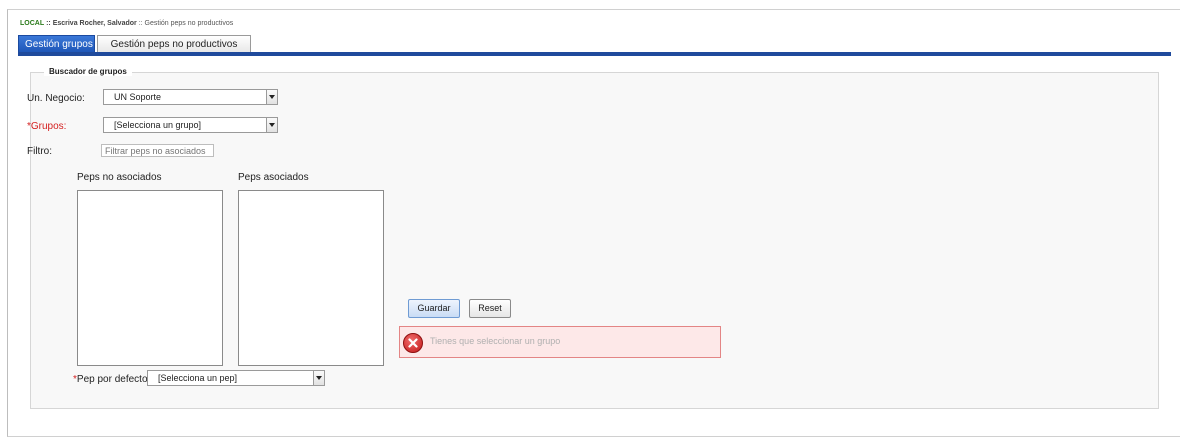 This screenshot has height=439, width=1181. I want to click on reset-button: Reset, so click(490, 308).